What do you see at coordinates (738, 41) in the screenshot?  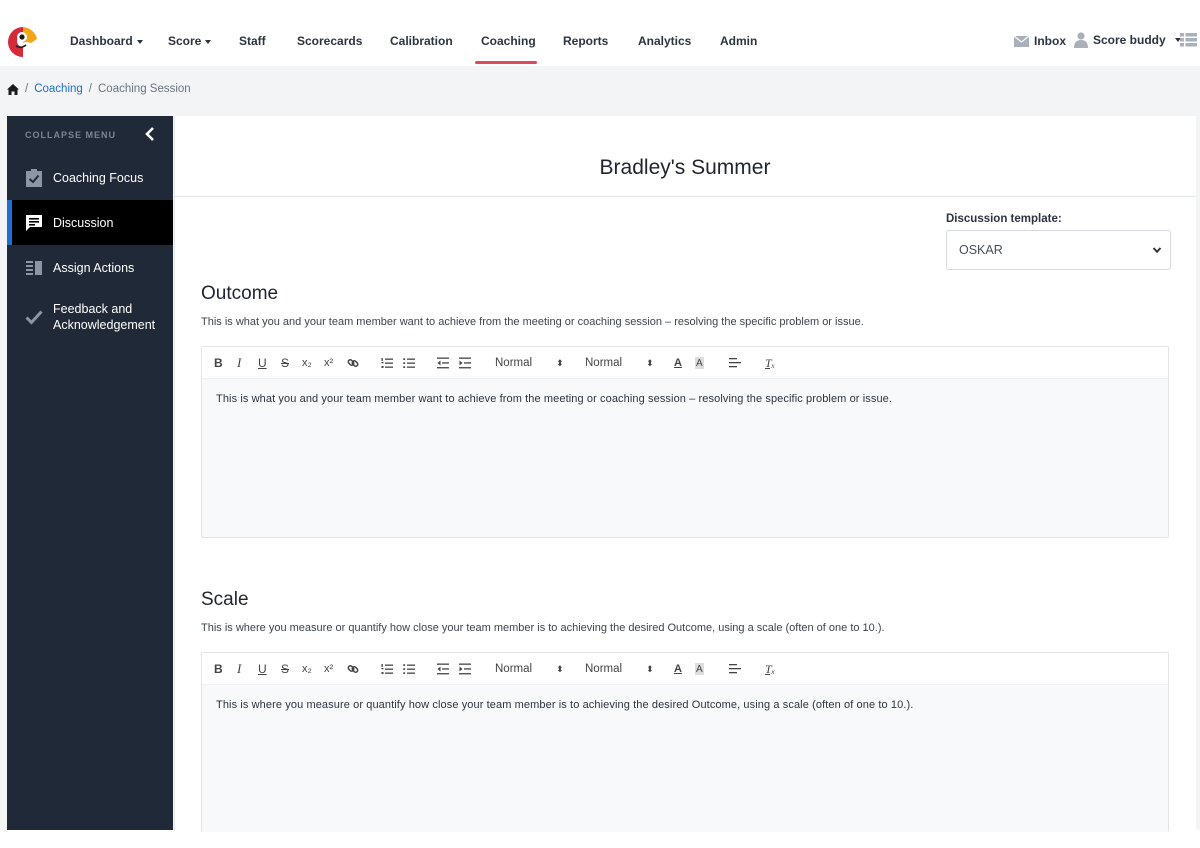 I see `nav-admin: Admin` at bounding box center [738, 41].